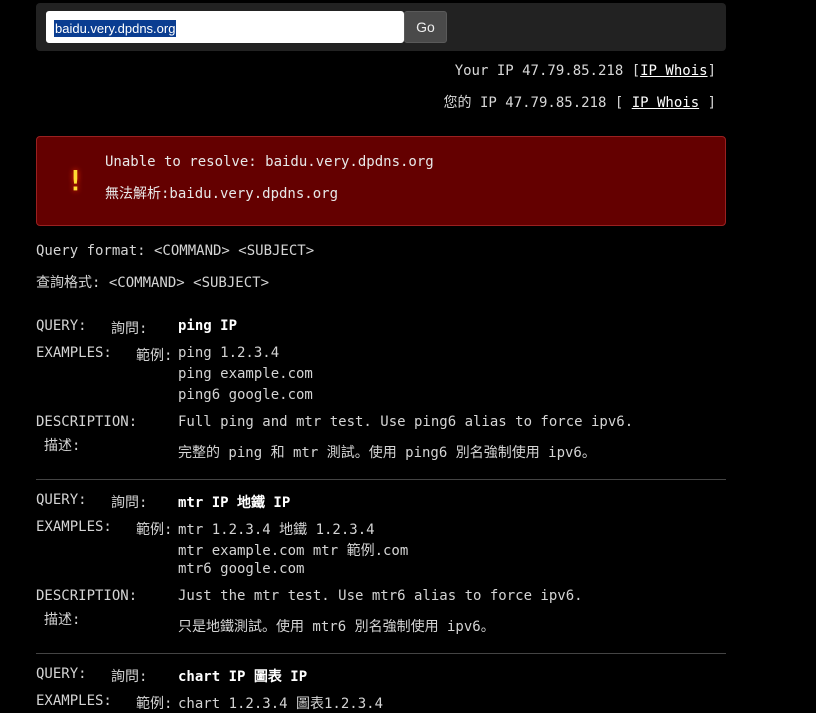 The image size is (816, 713). I want to click on ip-text-zh: 您的 IP 47.79.85.218 [, so click(537, 103).